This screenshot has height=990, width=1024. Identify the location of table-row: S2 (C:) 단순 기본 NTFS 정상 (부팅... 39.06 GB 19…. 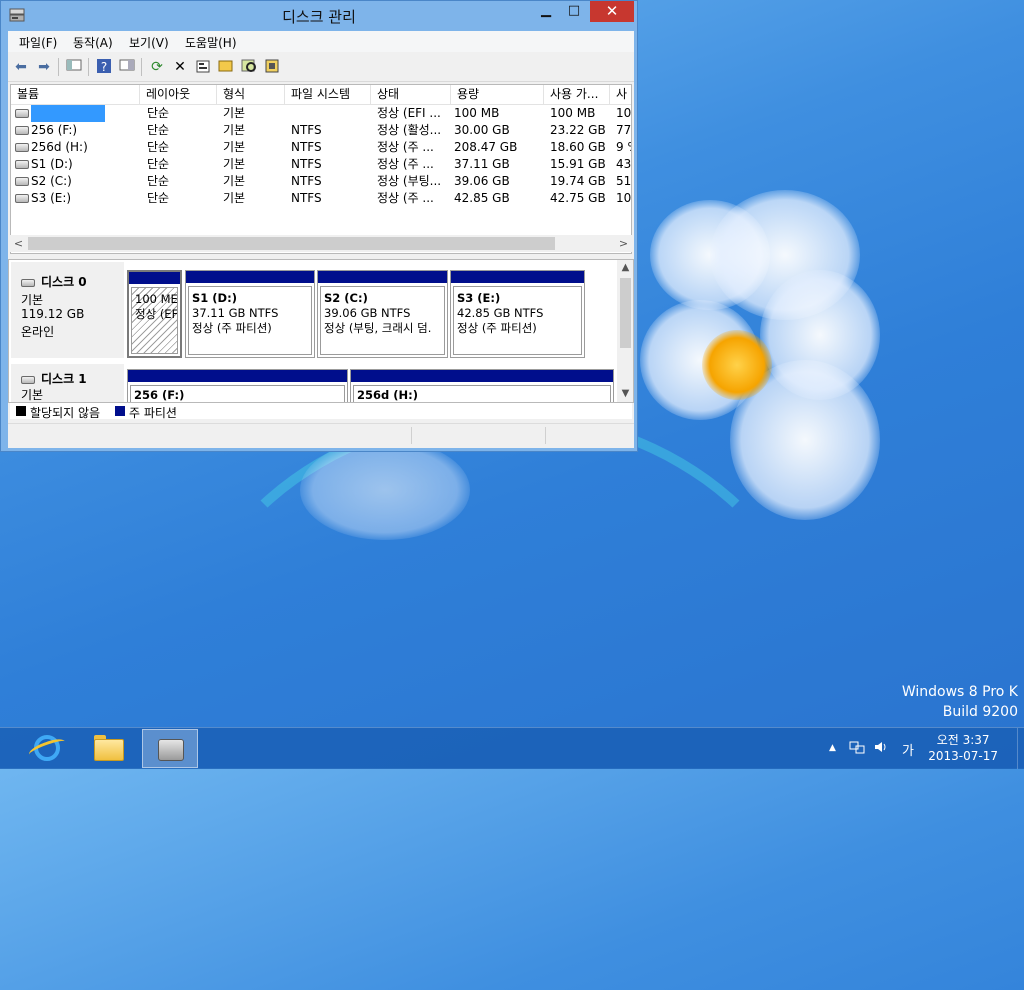
(321, 181).